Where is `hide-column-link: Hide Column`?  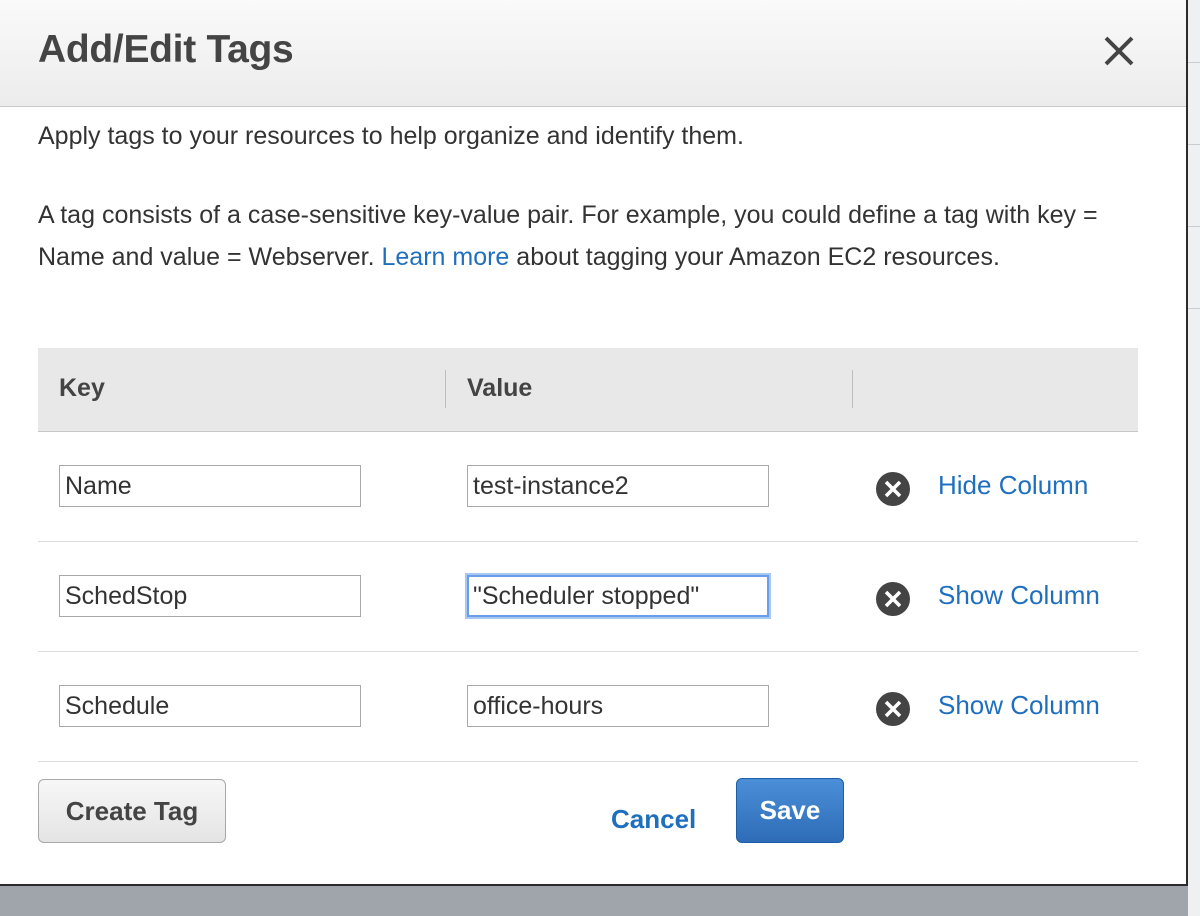 hide-column-link: Hide Column is located at coordinates (1013, 485).